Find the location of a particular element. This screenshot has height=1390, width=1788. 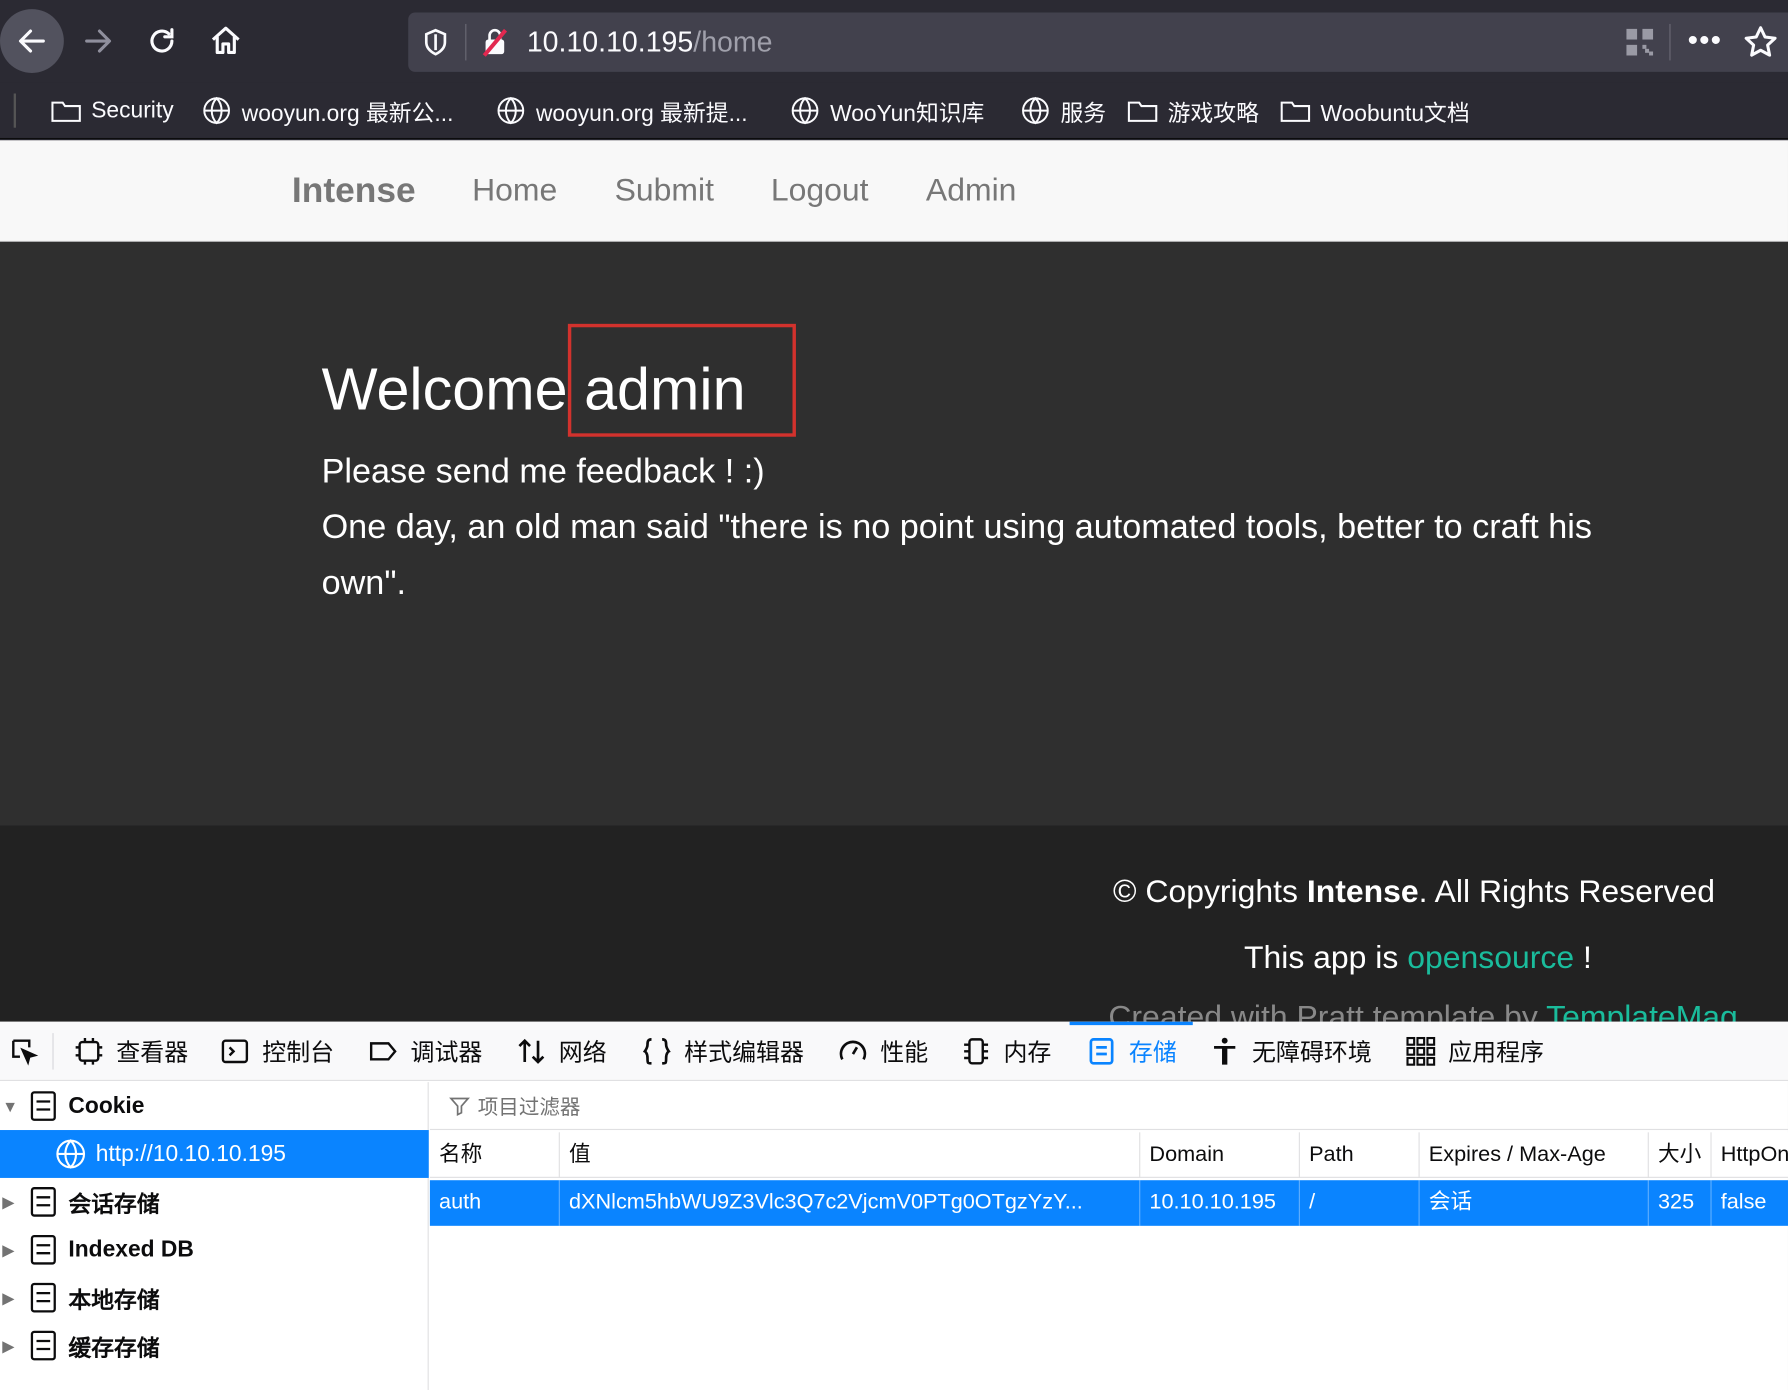

nav-home: Home is located at coordinates (514, 190).